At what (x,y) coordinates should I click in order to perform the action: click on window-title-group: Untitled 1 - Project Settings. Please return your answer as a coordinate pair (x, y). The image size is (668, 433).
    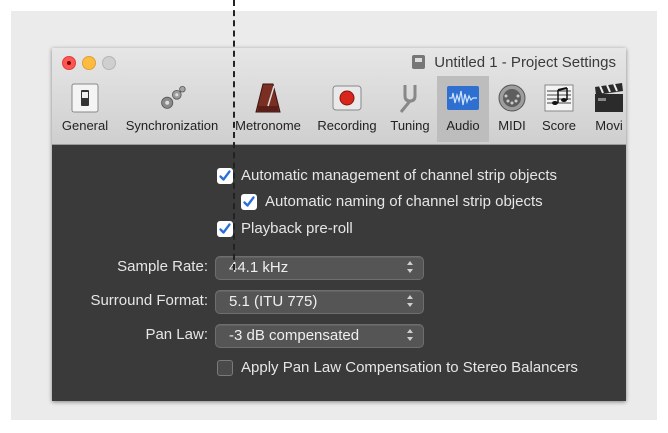
    Looking at the image, I should click on (514, 62).